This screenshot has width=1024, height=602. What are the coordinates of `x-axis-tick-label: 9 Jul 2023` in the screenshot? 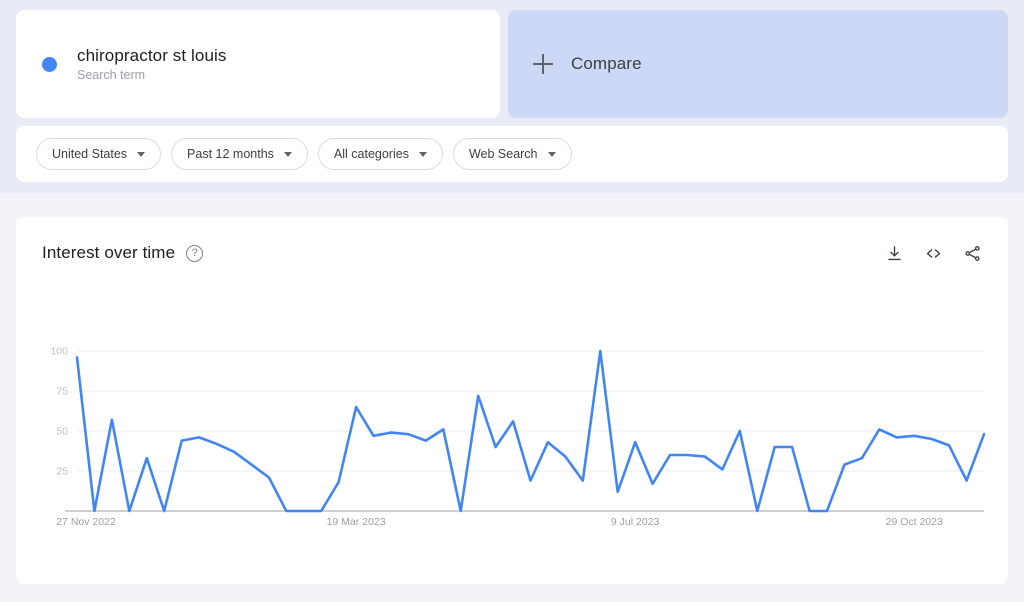 It's located at (635, 522).